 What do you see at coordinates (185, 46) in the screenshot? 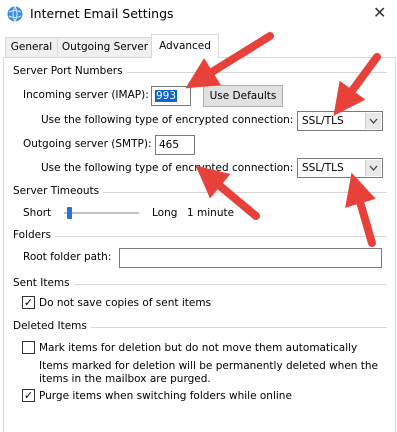
I see `tab-advanced: Advanced` at bounding box center [185, 46].